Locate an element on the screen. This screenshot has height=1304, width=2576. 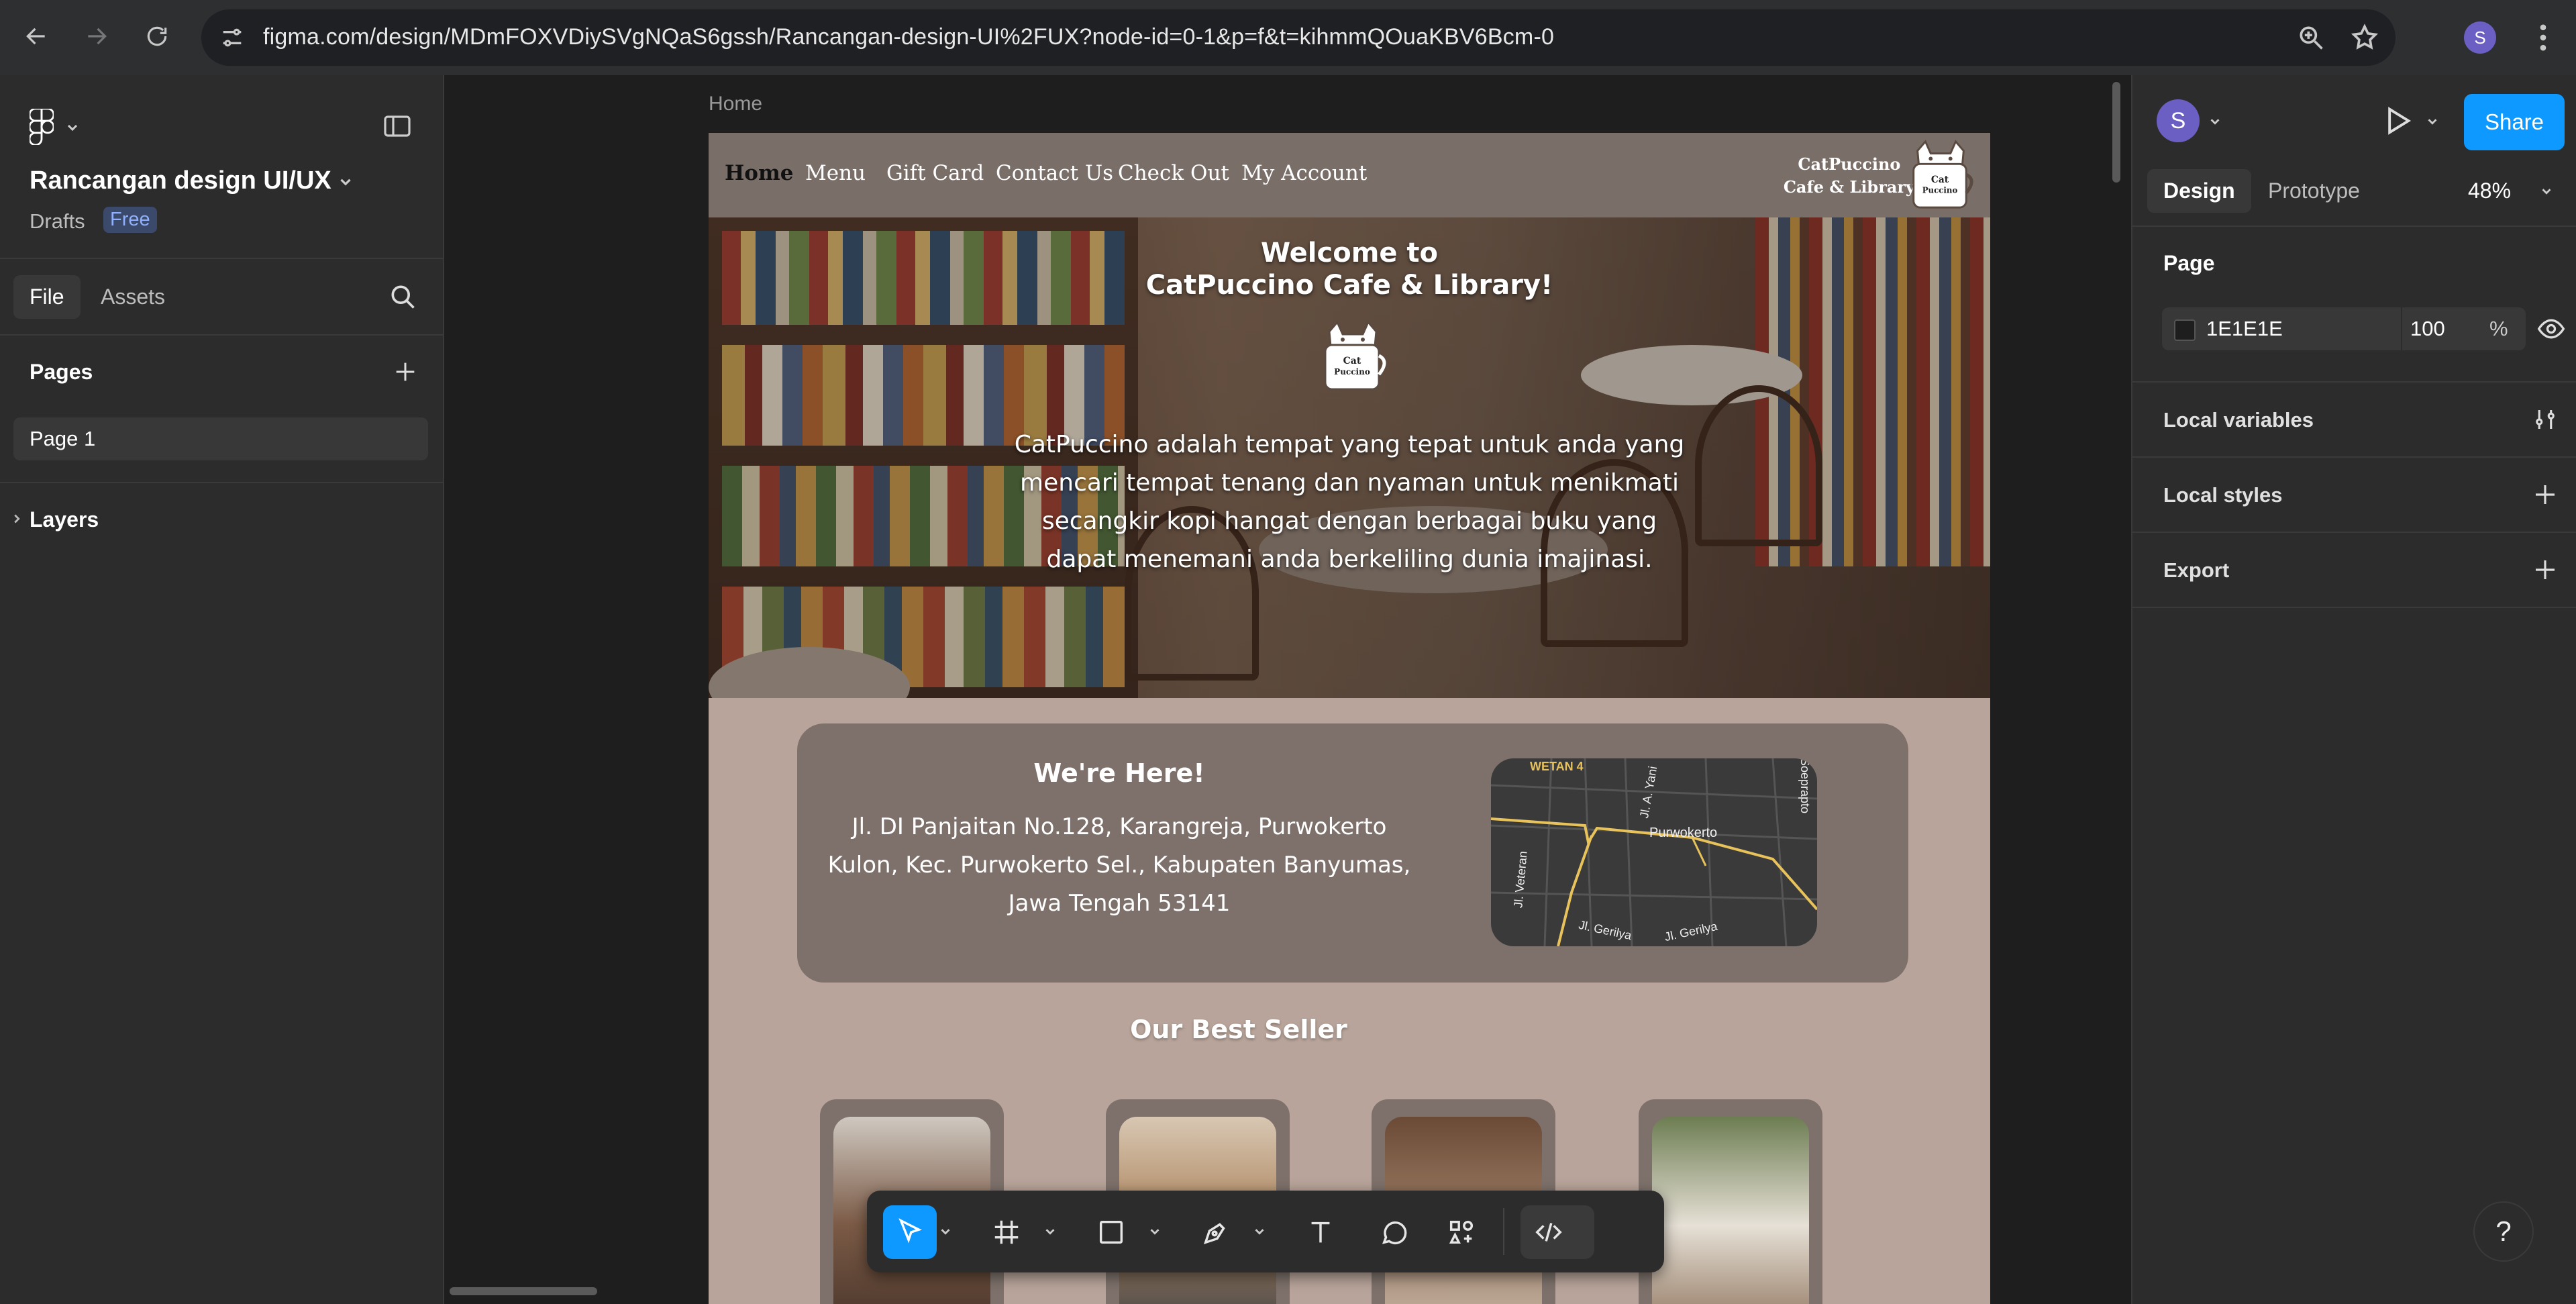
file-location: Drafts is located at coordinates (57, 221).